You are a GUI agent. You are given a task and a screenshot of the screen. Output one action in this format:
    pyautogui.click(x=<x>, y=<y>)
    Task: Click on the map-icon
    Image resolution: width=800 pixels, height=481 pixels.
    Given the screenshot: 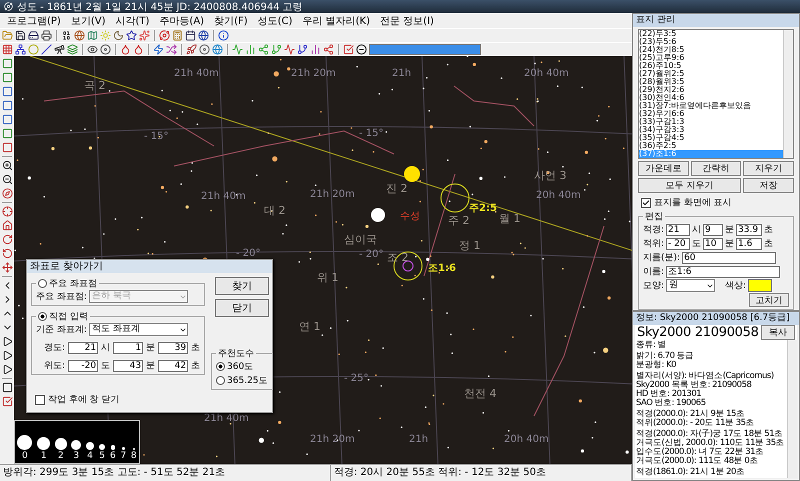 What is the action you would take?
    pyautogui.click(x=92, y=35)
    